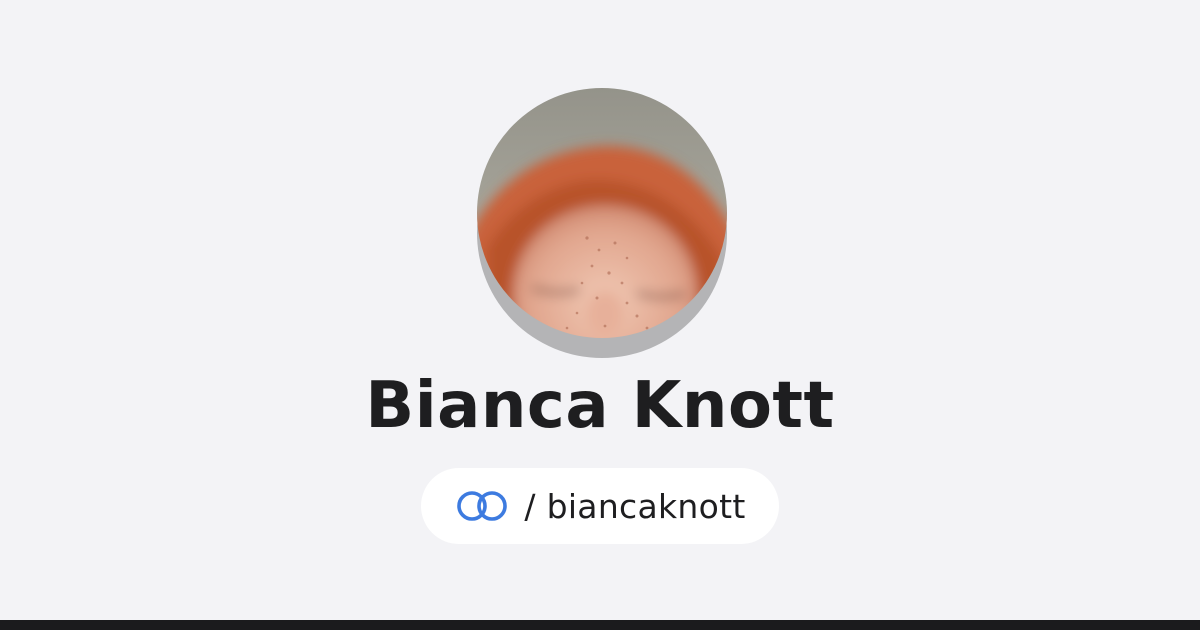 The image size is (1200, 630). I want to click on profile-name: Bianca Knott, so click(600, 406).